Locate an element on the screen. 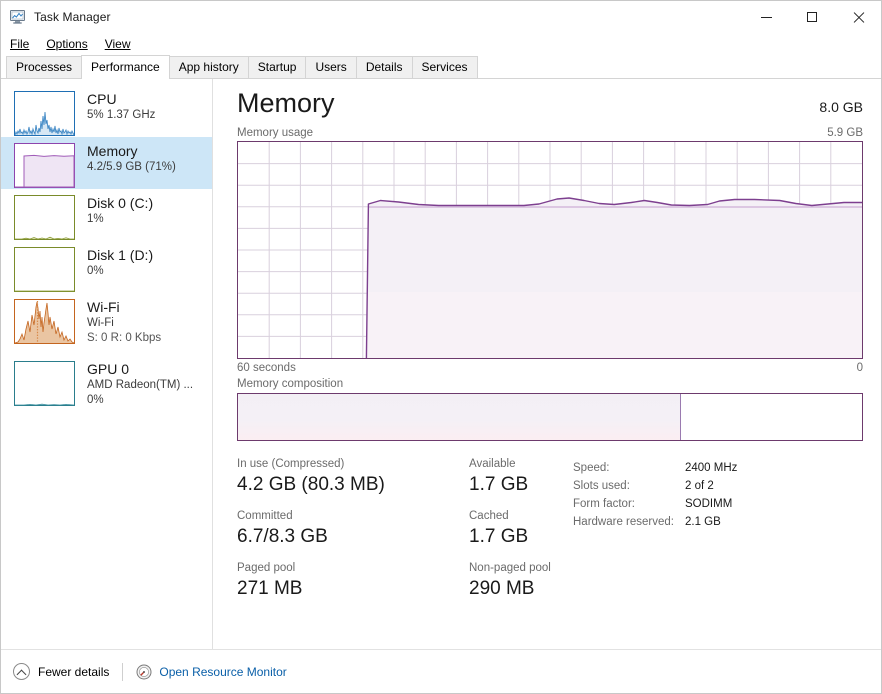  usage-header: Memory usage 5.9 GB is located at coordinates (553, 133).